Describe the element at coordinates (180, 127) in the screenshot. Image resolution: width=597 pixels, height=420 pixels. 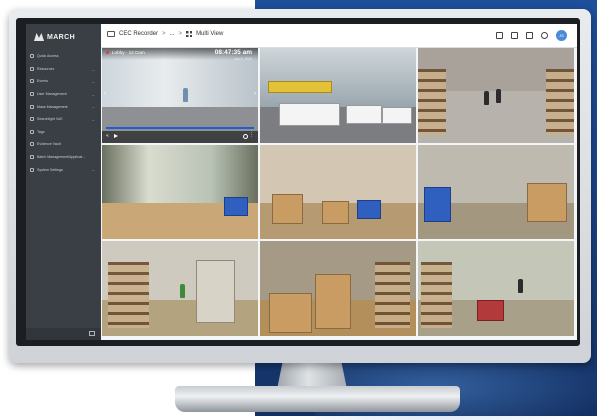
I see `playback-timeline` at that location.